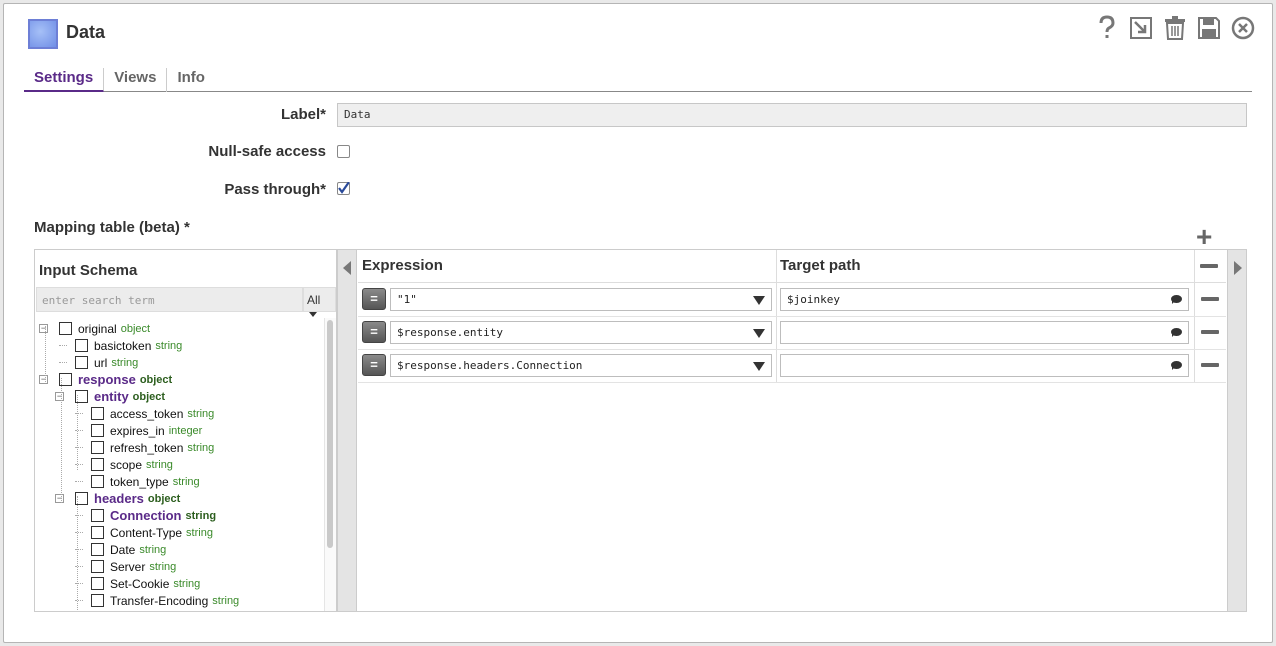 The image size is (1276, 646). I want to click on schema-node: refresh_token string, so click(152, 447).